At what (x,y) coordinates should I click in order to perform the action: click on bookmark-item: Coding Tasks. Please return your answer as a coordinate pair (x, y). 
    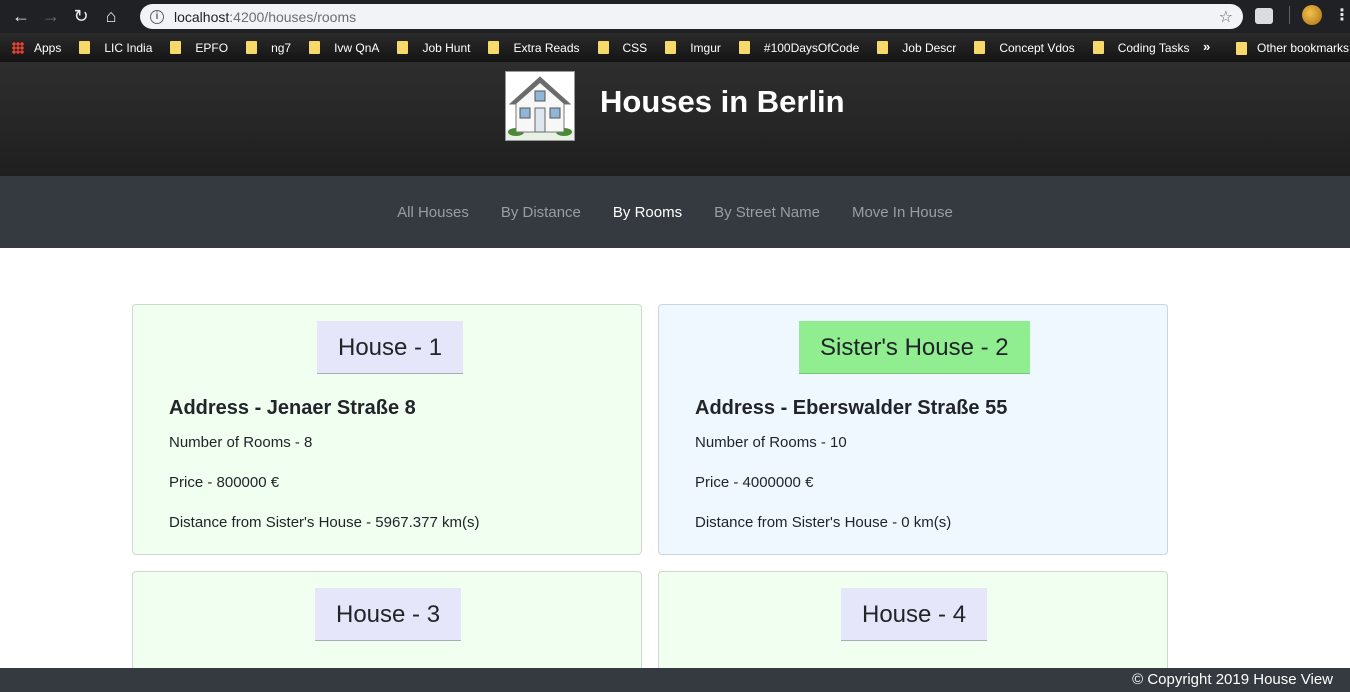
    Looking at the image, I should click on (1141, 47).